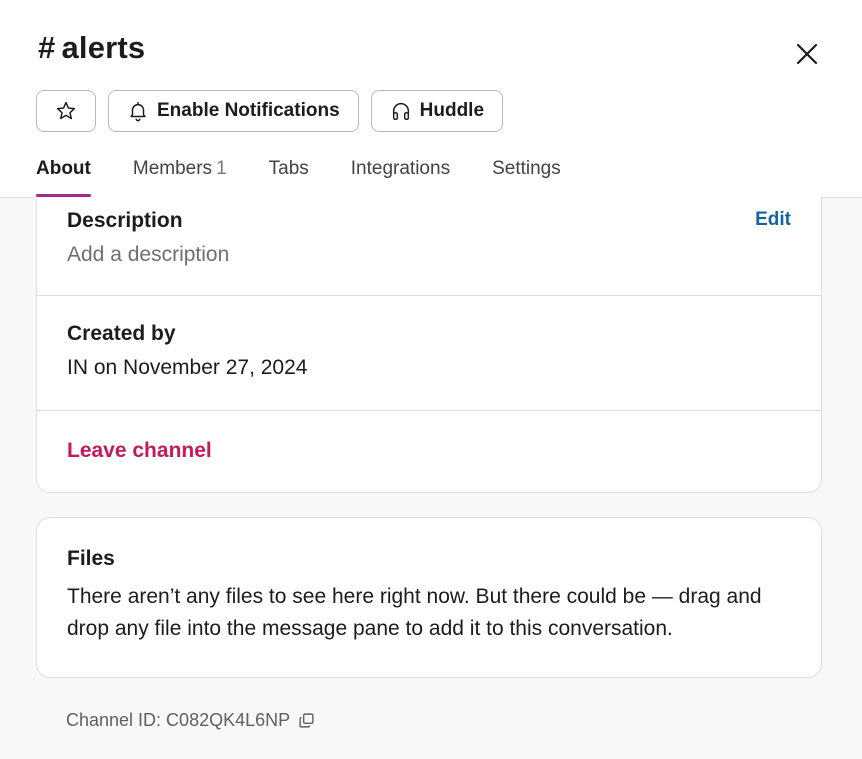 This screenshot has height=759, width=862. I want to click on description-value: Add a description, so click(148, 254).